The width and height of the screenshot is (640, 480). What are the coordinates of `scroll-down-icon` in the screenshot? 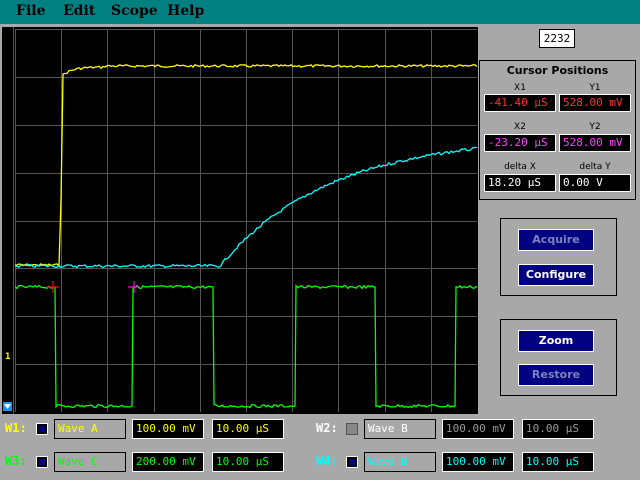 It's located at (7, 406).